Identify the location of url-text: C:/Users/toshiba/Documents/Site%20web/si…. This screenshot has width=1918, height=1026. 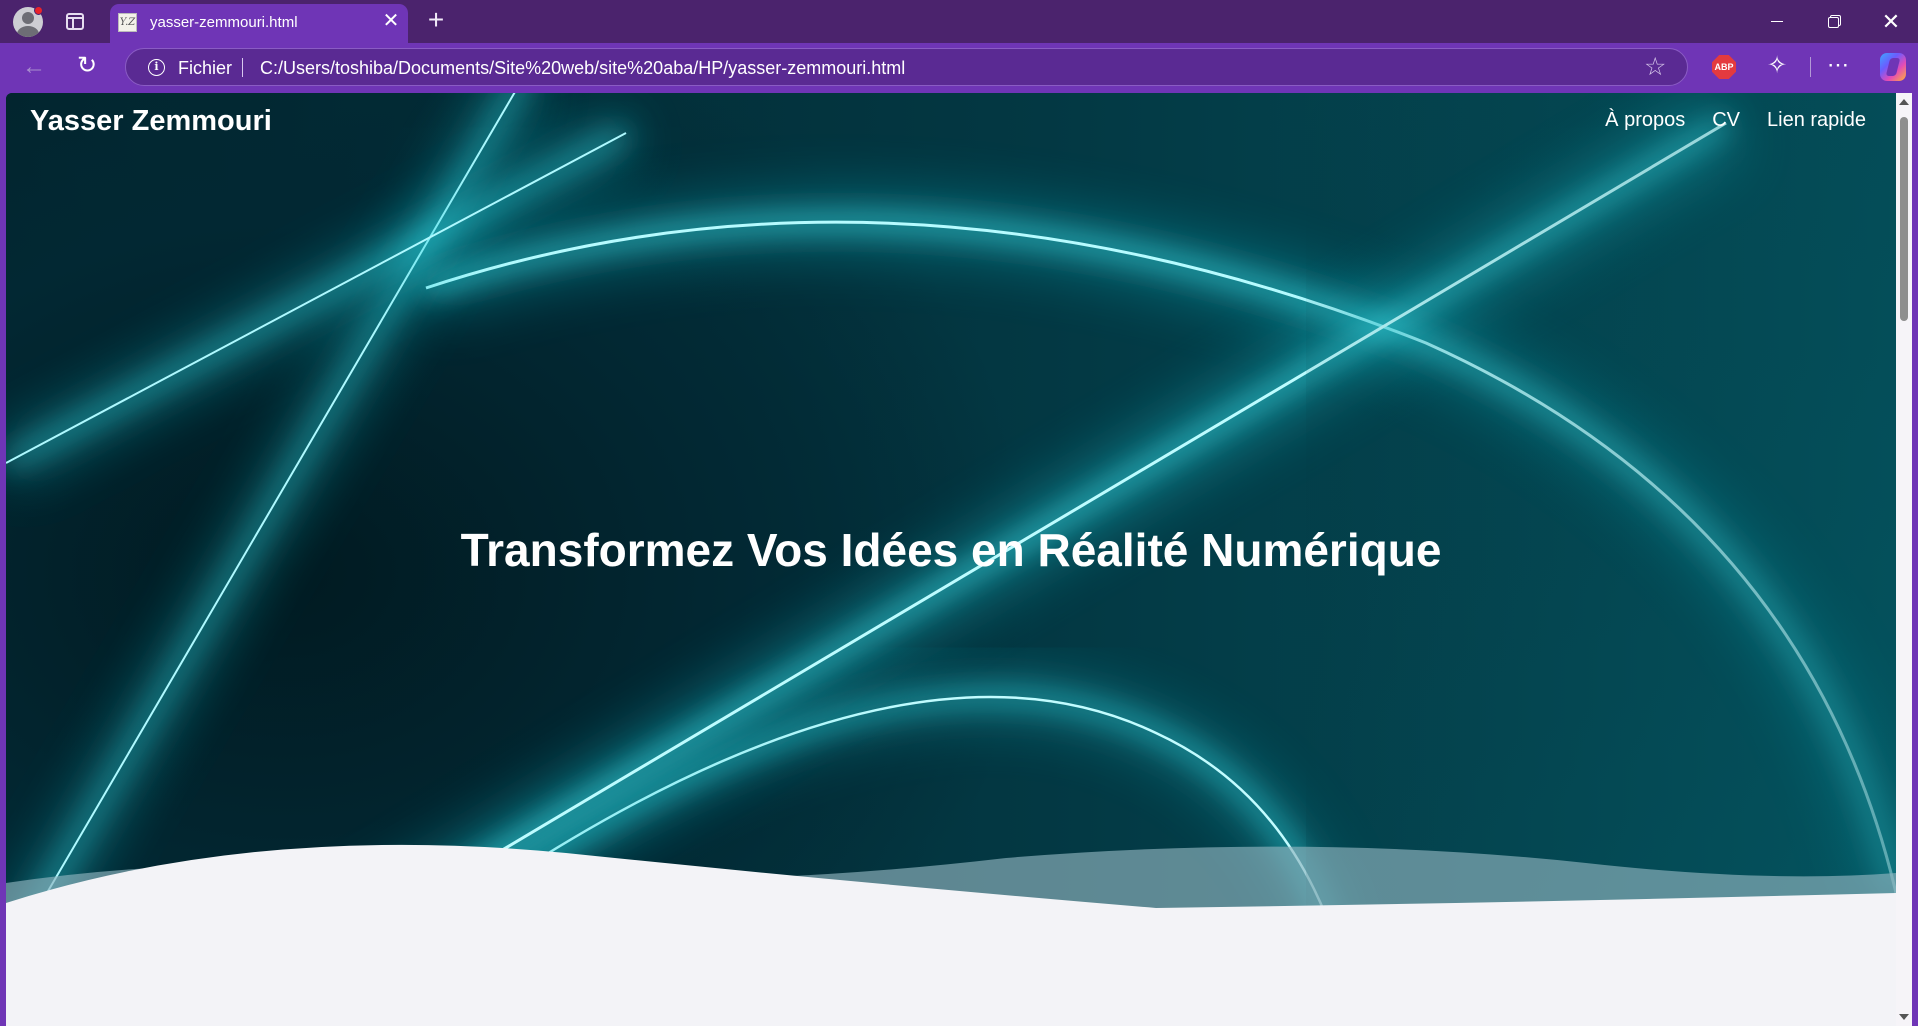
(582, 68).